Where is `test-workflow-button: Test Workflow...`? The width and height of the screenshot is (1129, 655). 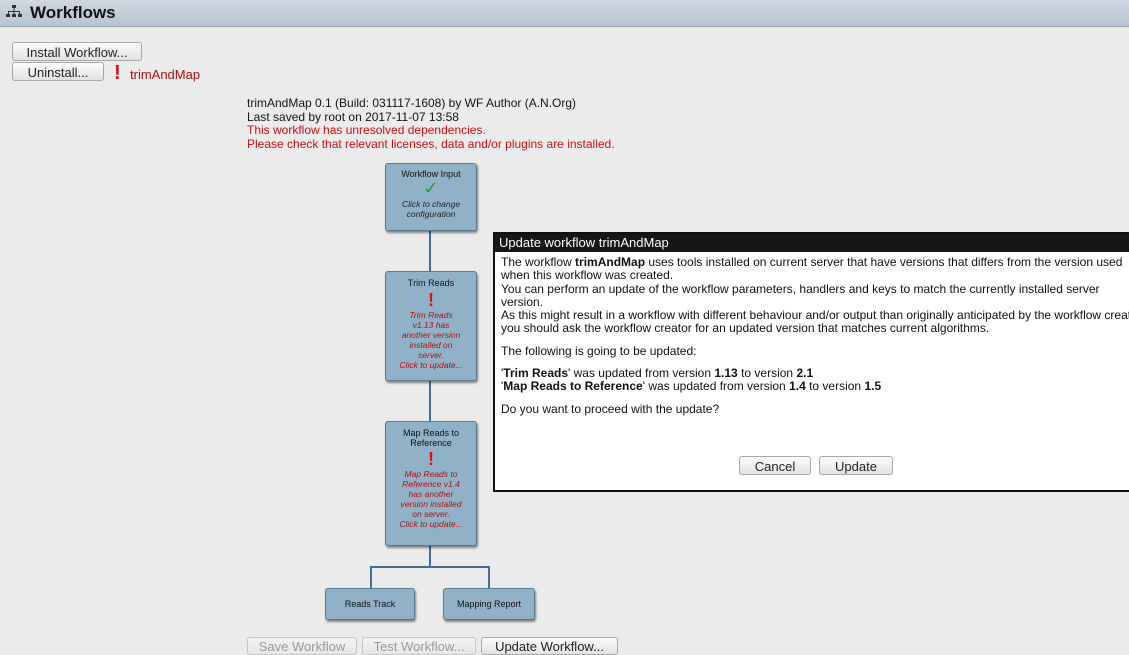
test-workflow-button: Test Workflow... is located at coordinates (419, 646).